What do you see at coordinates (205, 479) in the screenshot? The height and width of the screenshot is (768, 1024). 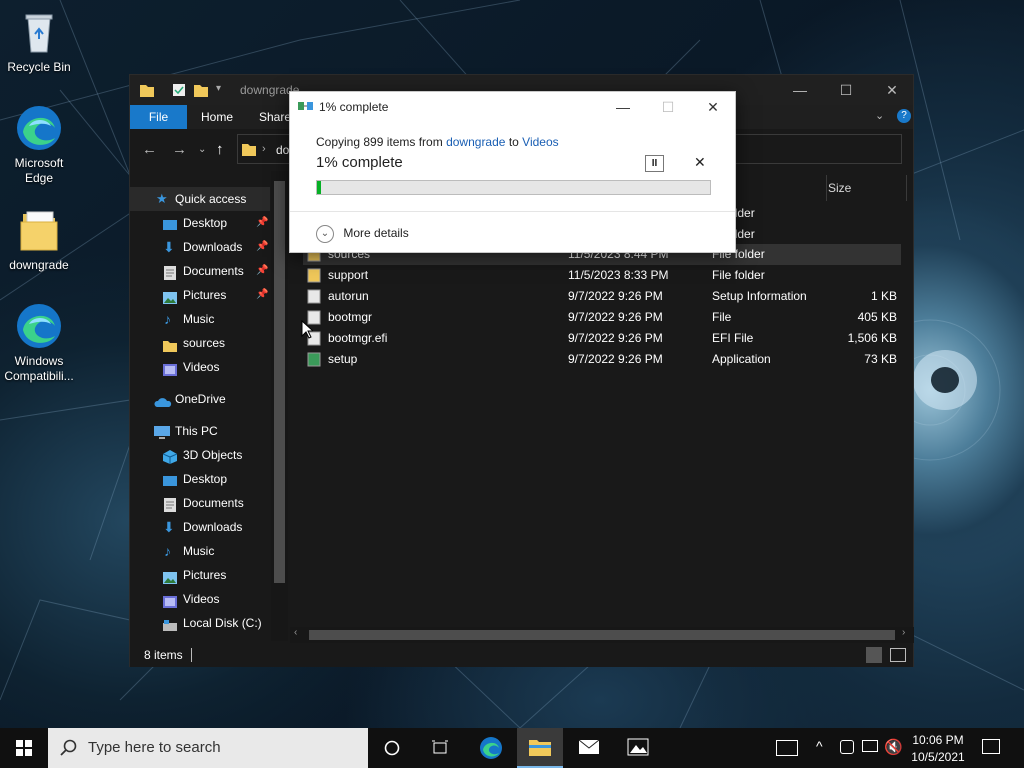 I see `nav-label: Desktop` at bounding box center [205, 479].